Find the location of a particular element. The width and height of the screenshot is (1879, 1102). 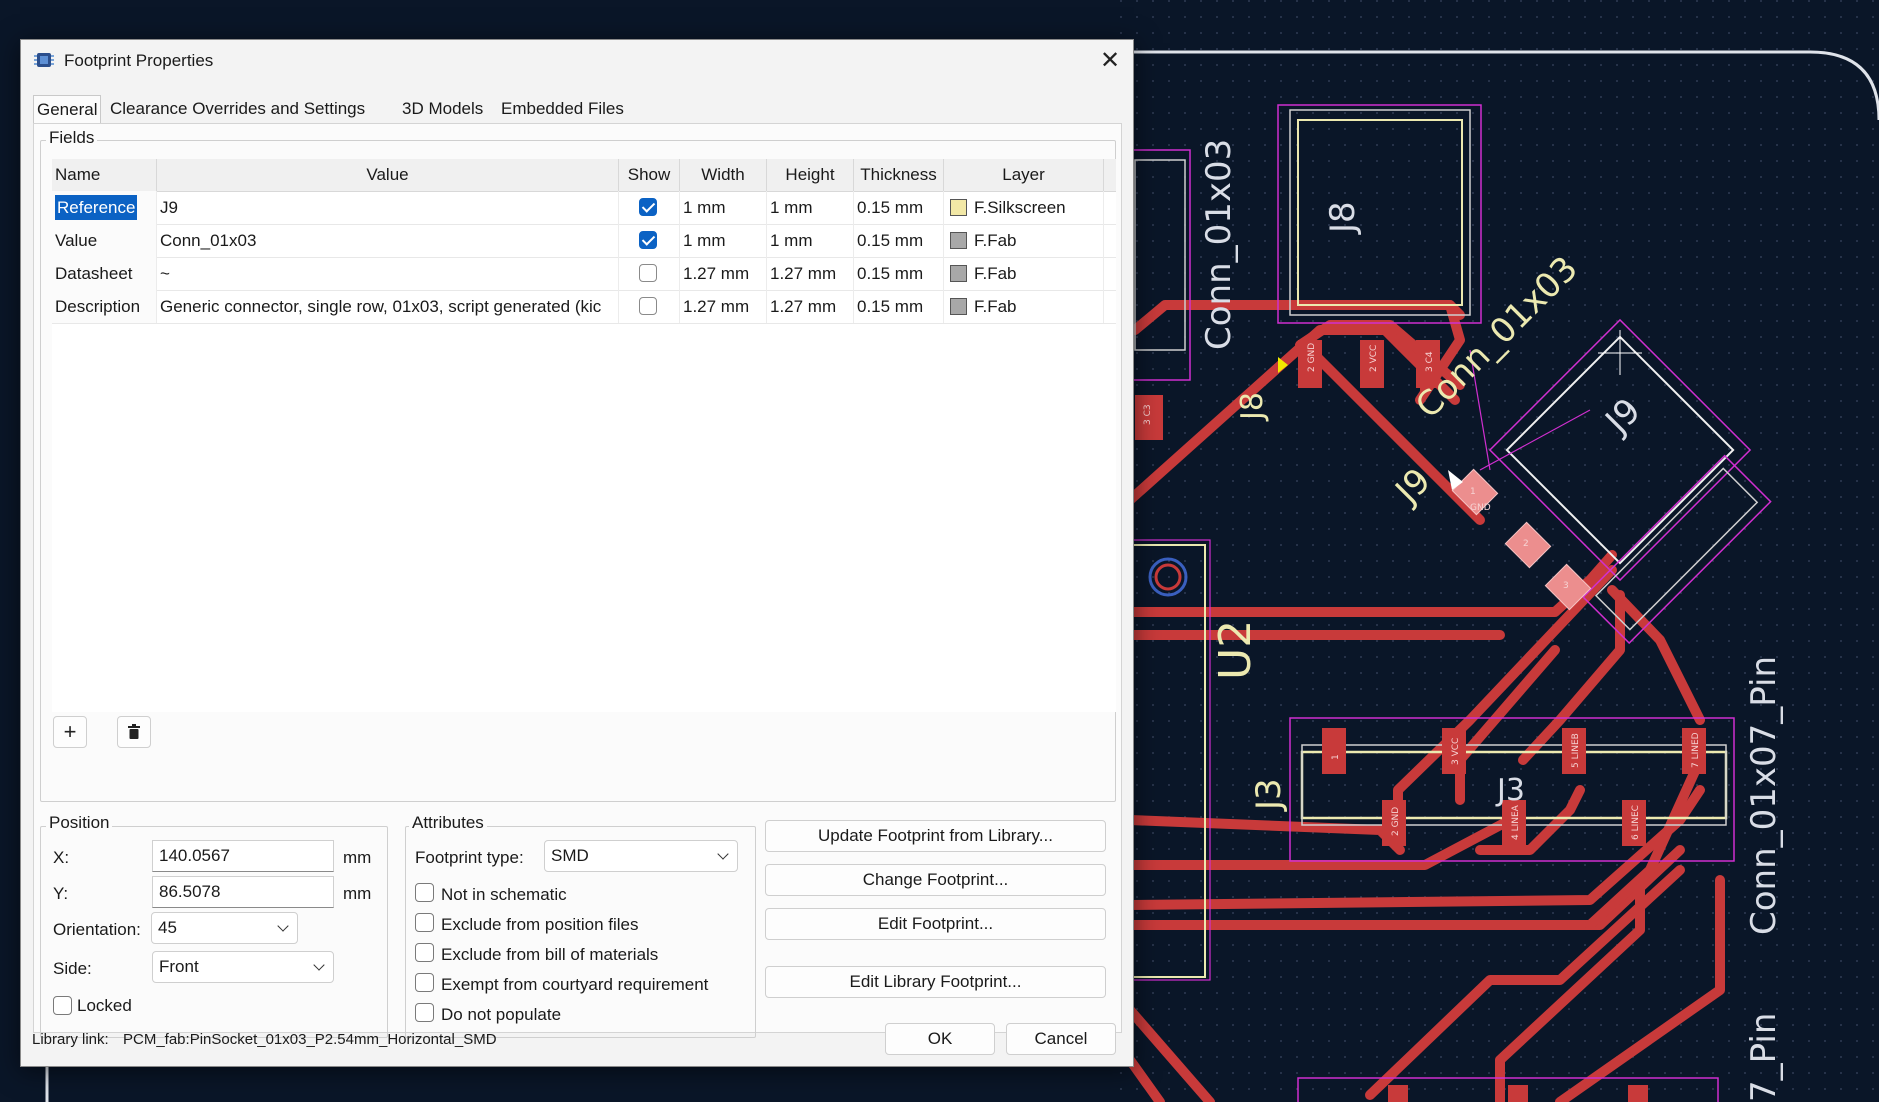

not-in-schematic-label: Not in schematic is located at coordinates (504, 894).